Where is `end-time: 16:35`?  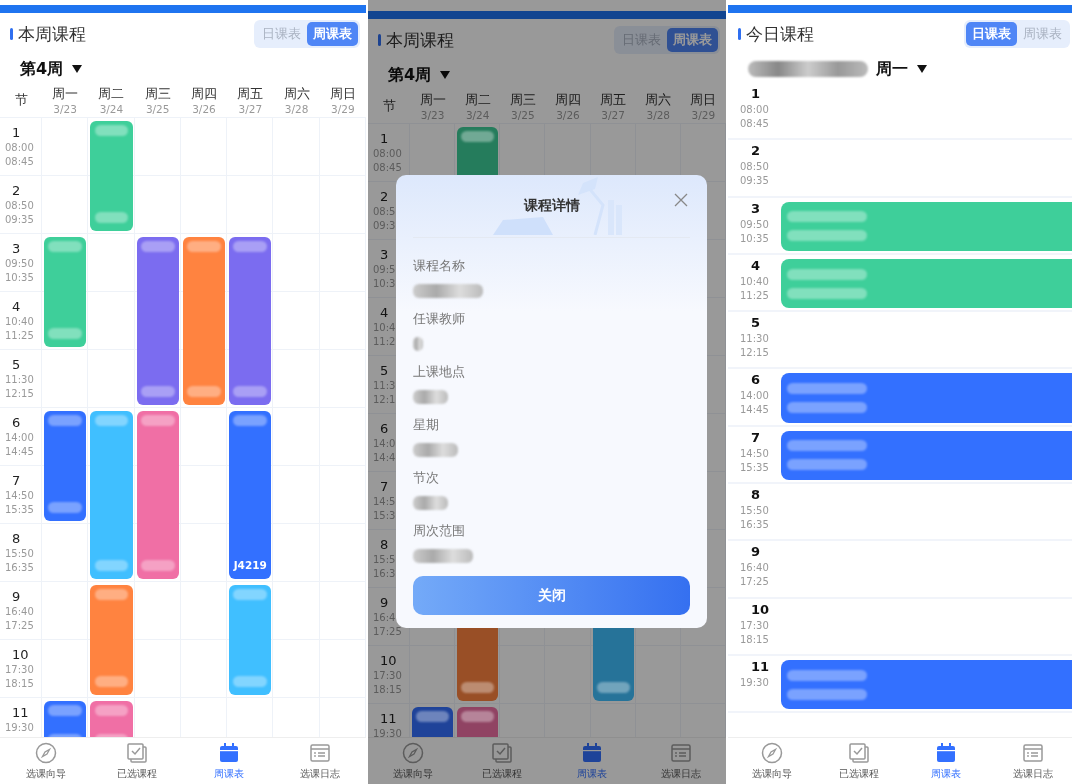
end-time: 16:35 is located at coordinates (19, 568).